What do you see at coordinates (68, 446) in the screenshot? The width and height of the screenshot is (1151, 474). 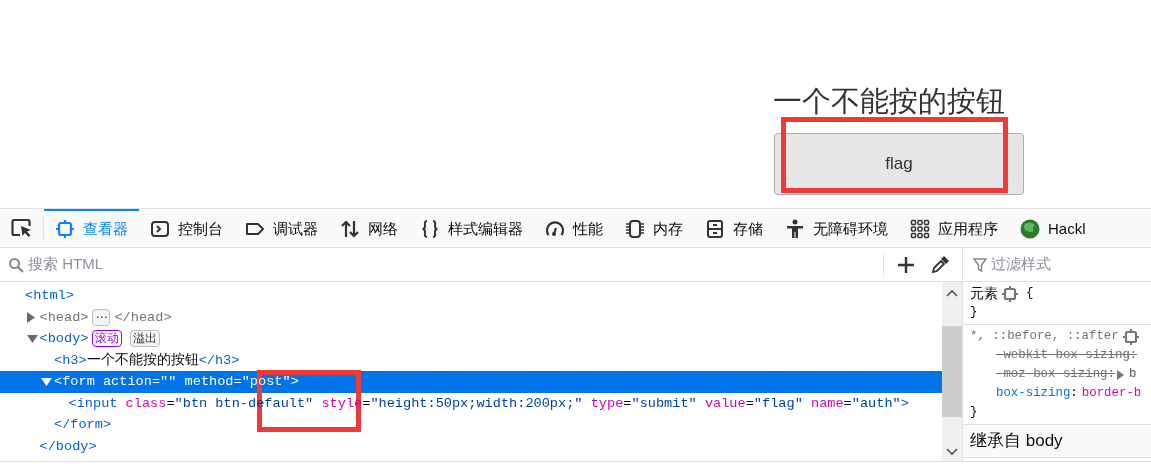 I see `tag-text: </body>` at bounding box center [68, 446].